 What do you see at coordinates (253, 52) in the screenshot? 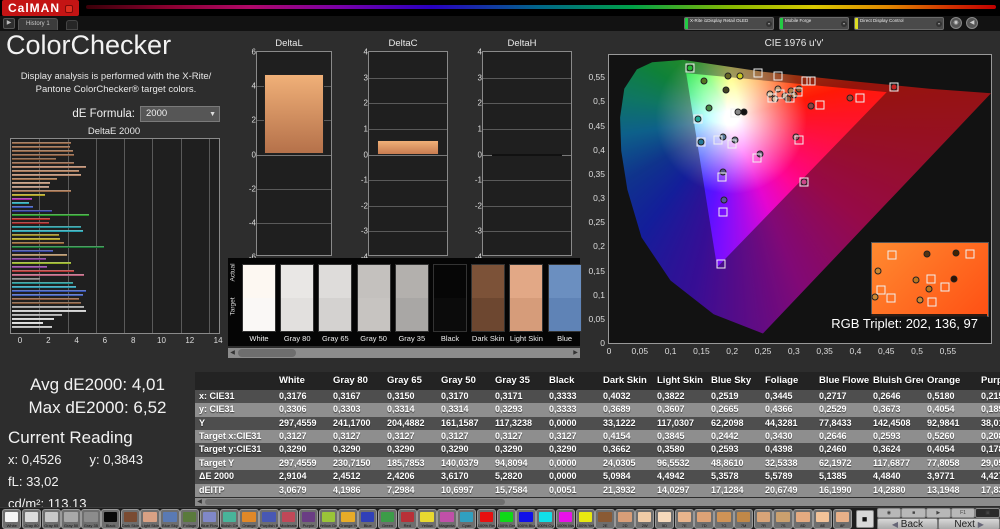
I see `y-tick-label: 6` at bounding box center [253, 52].